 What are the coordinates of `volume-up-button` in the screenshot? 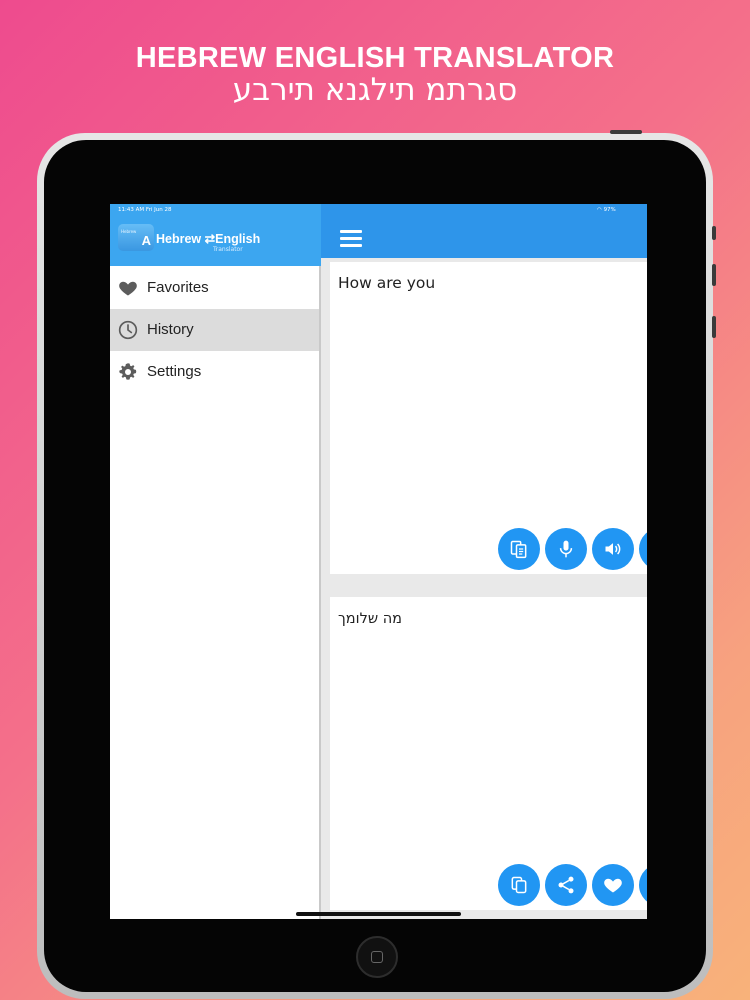 It's located at (714, 275).